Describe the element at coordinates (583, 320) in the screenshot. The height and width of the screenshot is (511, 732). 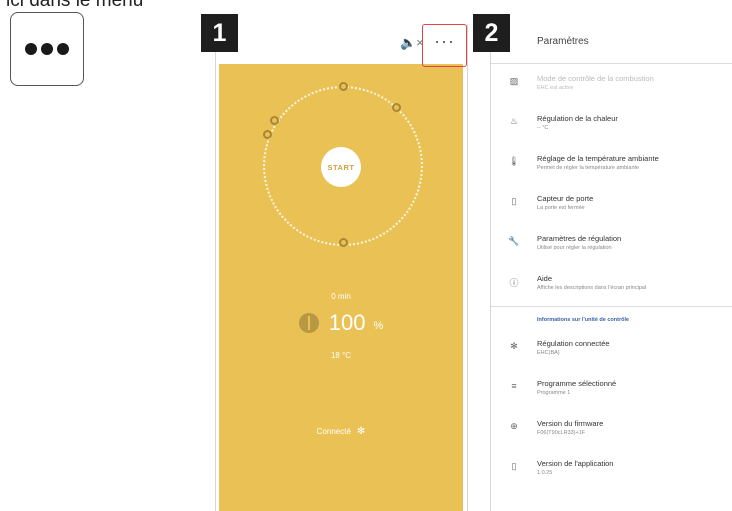
I see `section-header-label: Informations sur l'unité de contrôle` at that location.